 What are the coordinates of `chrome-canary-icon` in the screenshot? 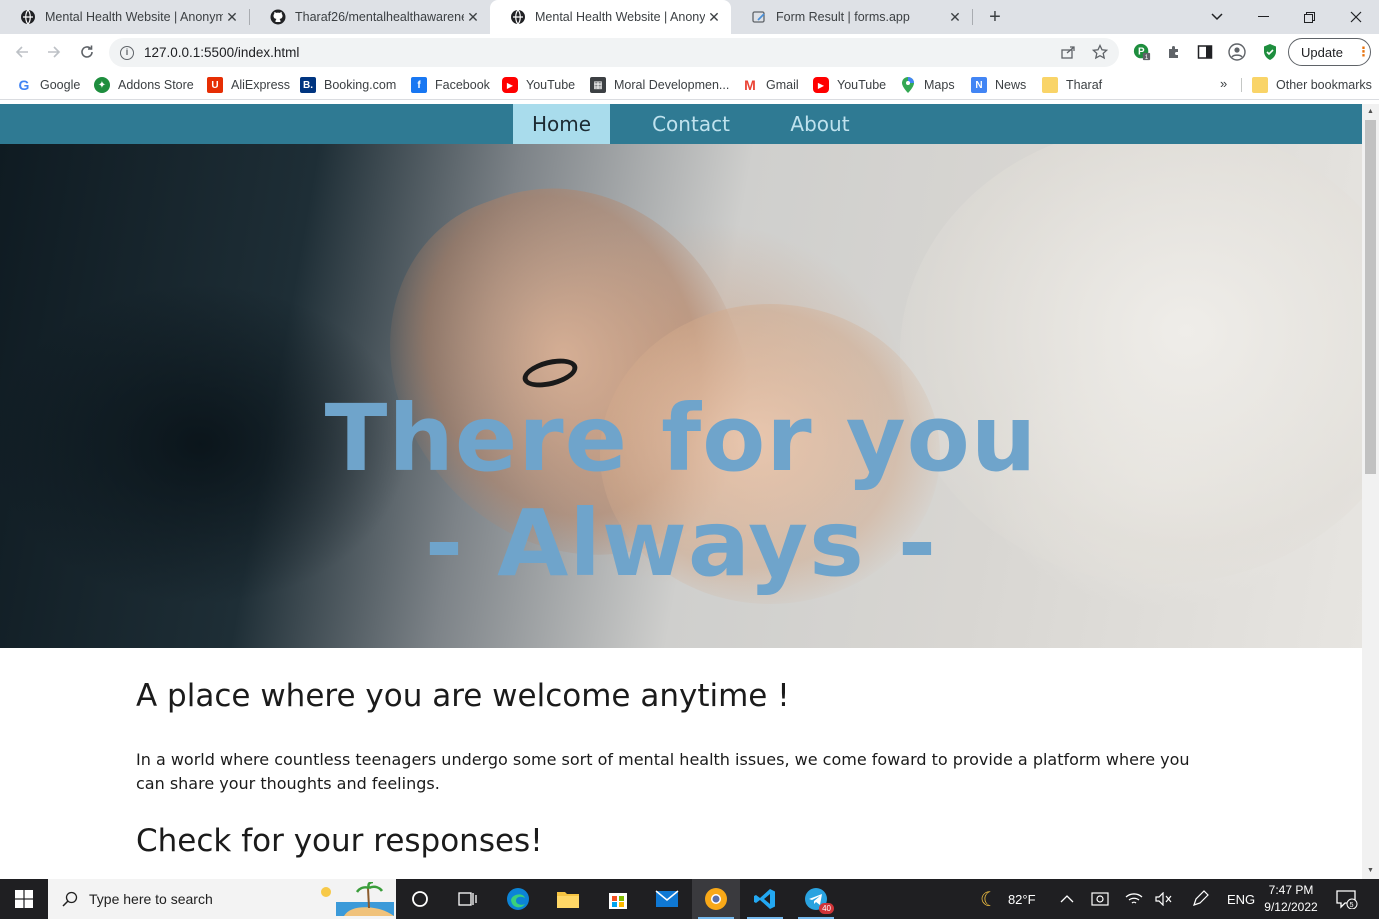 It's located at (716, 899).